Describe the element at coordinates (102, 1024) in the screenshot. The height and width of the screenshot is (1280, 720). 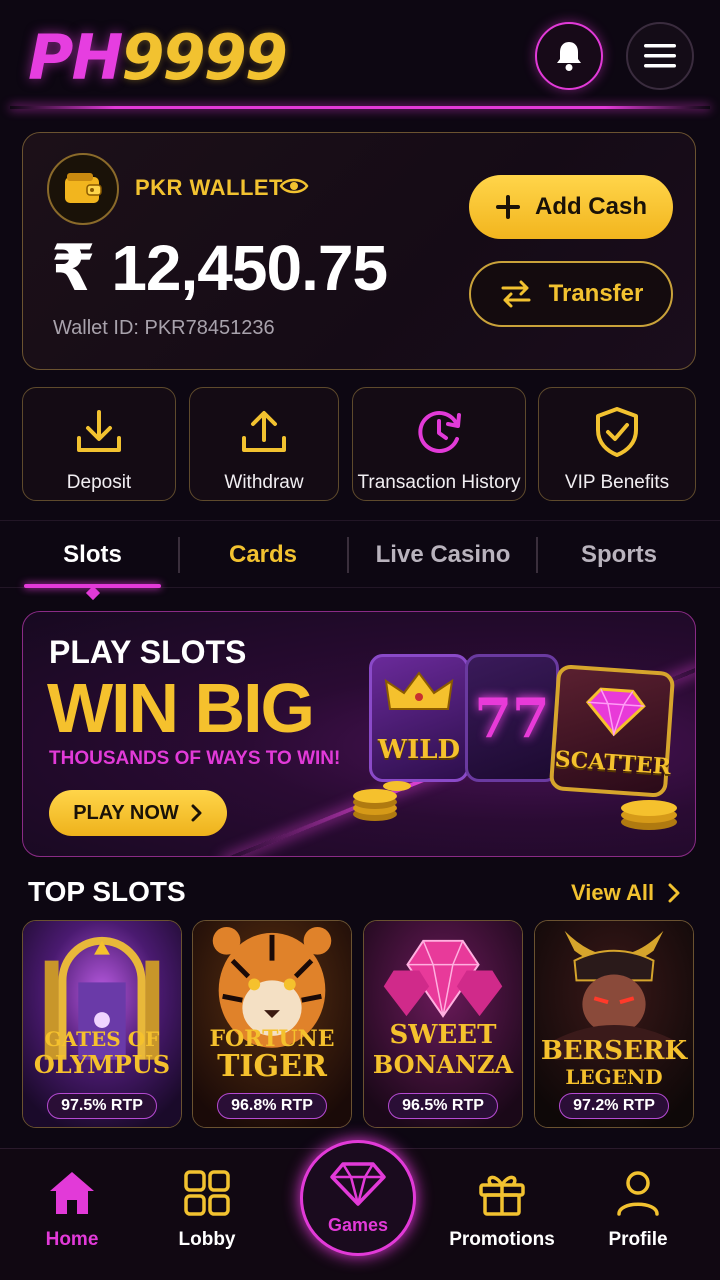
I see `game-card-gates-of-olympus: GATES OF OLYMPUS 97.5% RTP` at that location.